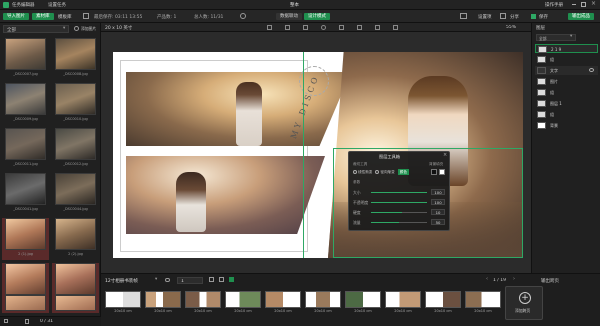 The image size is (600, 326). Describe the element at coordinates (167, 280) in the screenshot. I see `link-icon` at that location.